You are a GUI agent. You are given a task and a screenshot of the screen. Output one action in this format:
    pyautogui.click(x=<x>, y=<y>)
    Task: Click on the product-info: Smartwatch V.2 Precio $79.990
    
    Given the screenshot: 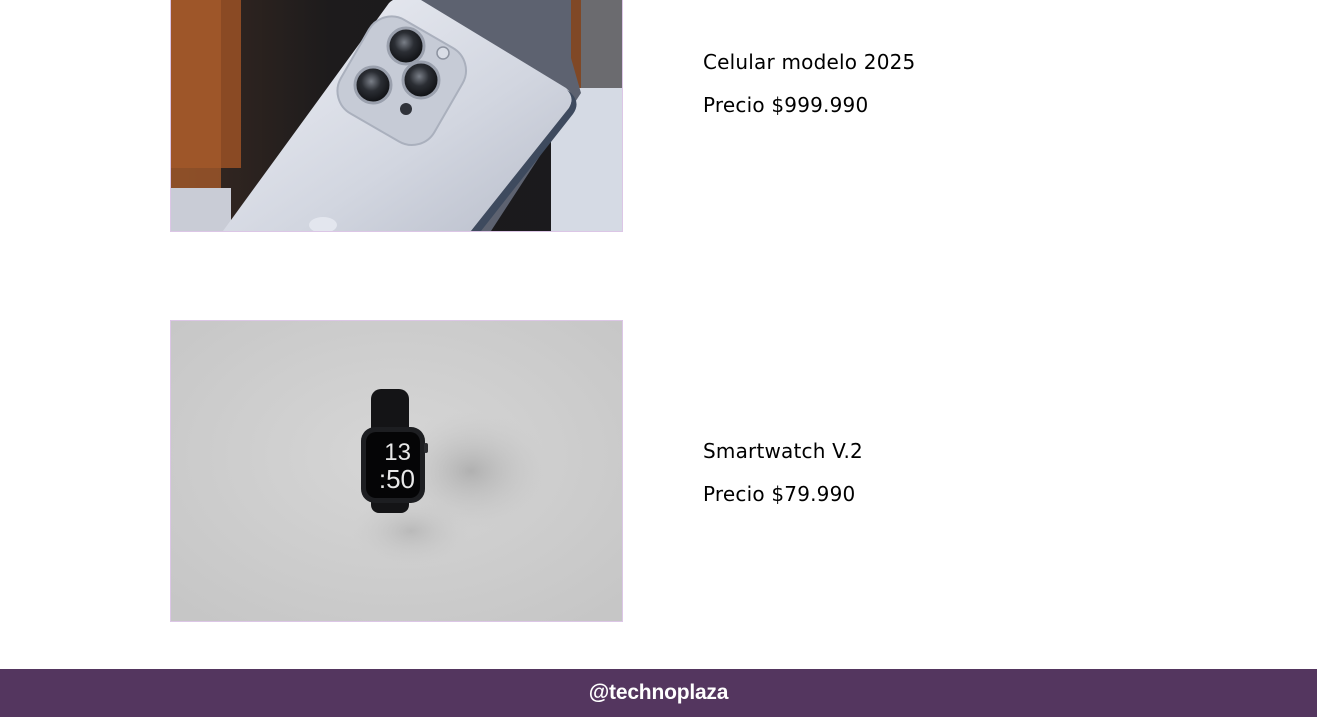 What is the action you would take?
    pyautogui.click(x=953, y=472)
    